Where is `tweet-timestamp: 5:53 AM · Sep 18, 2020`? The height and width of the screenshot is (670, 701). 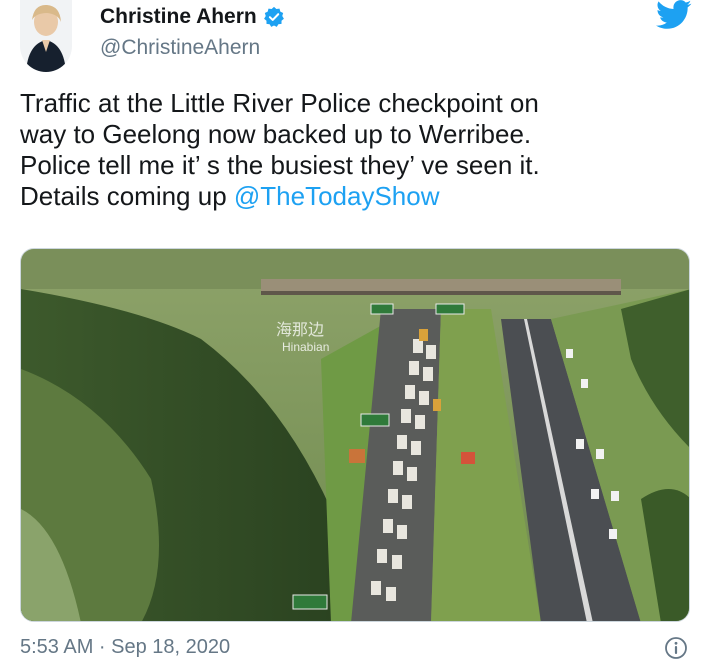 tweet-timestamp: 5:53 AM · Sep 18, 2020 is located at coordinates (125, 647).